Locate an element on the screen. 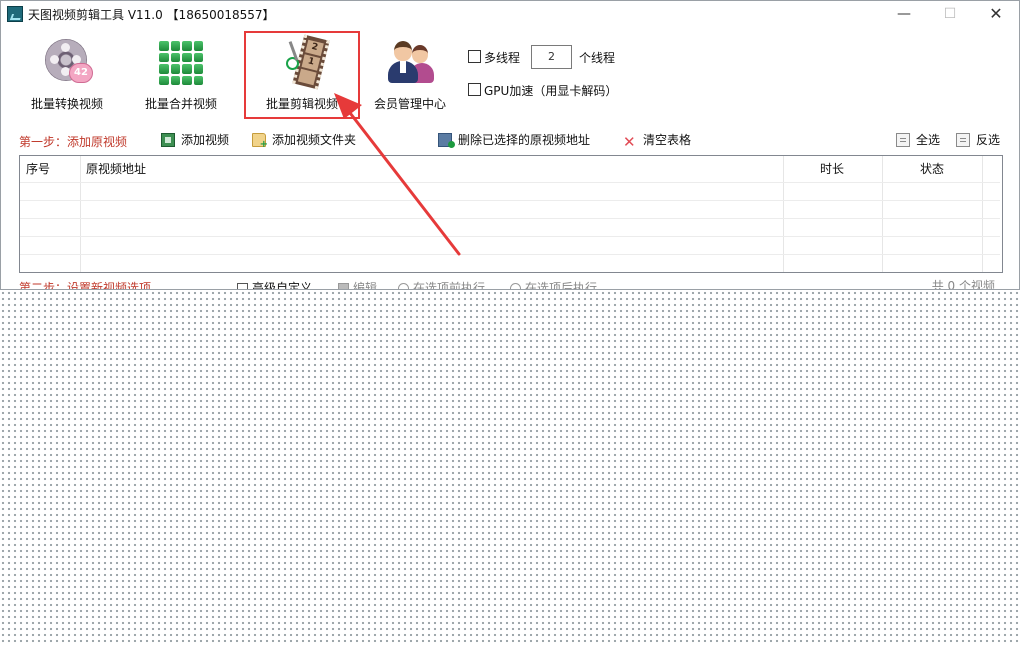  add-folder-icon is located at coordinates (260, 141).